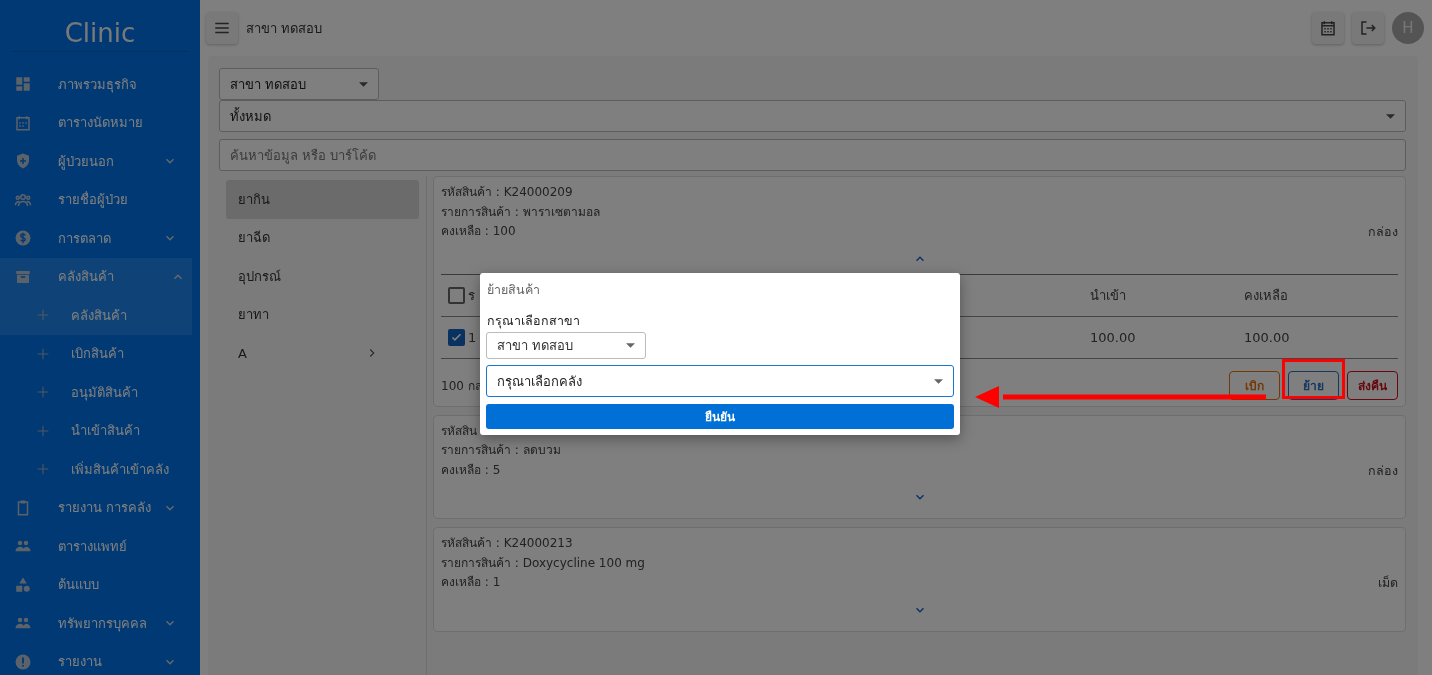  Describe the element at coordinates (521, 212) in the screenshot. I see `product-detail: รายการสินค้า : พาราเซตามอล` at that location.